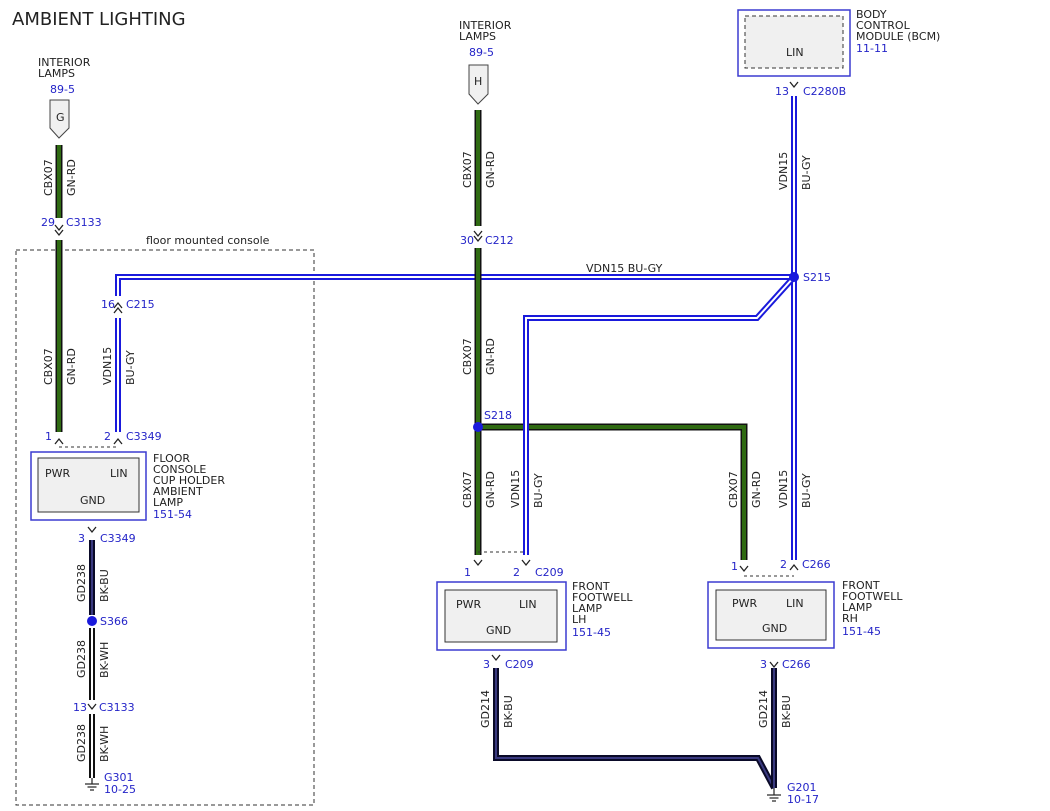  I want to click on splice-s218-label: S218, so click(498, 415).